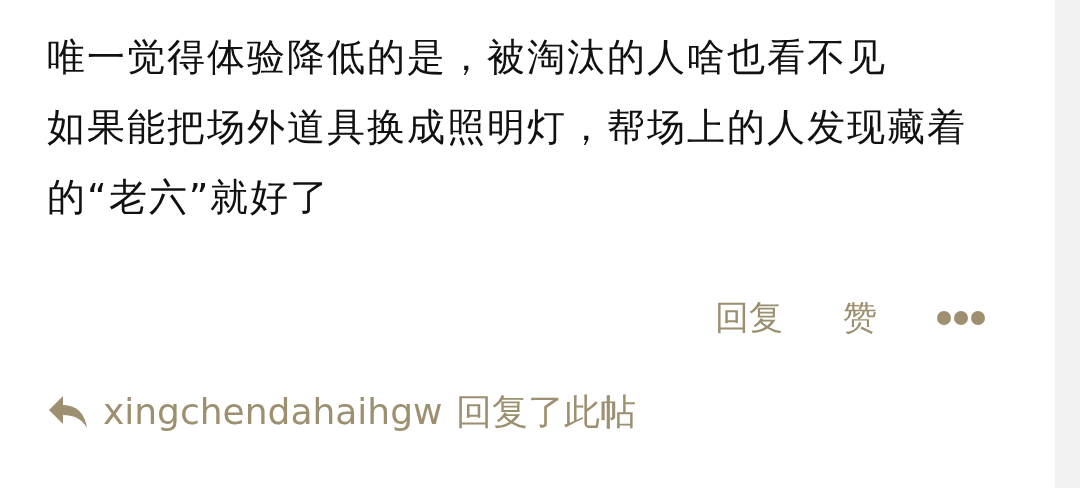 This screenshot has width=1080, height=488. I want to click on comment-text: 唯一觉得体验降低的是，被淘汰的人啥也看不见, so click(467, 57).